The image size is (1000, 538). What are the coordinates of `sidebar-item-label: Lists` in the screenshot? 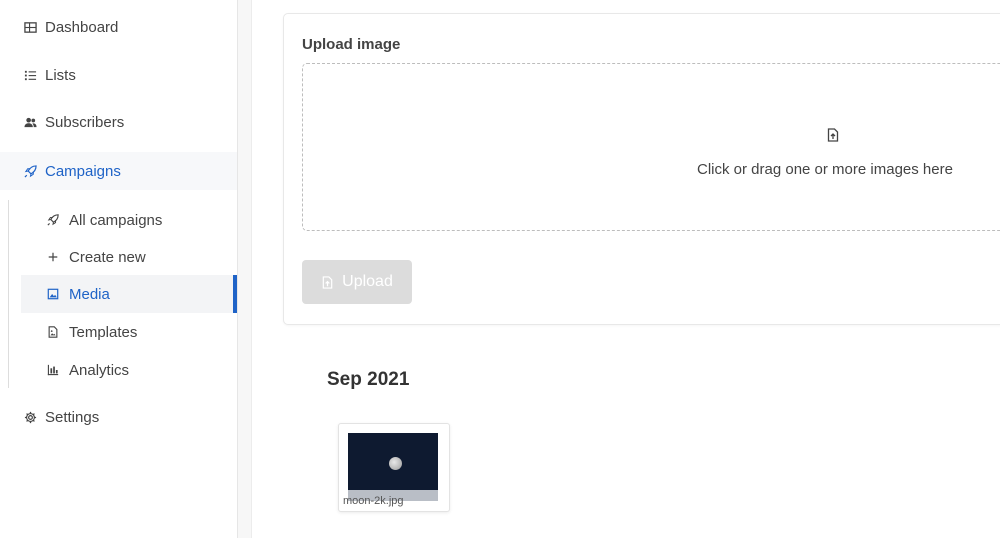 It's located at (60, 75).